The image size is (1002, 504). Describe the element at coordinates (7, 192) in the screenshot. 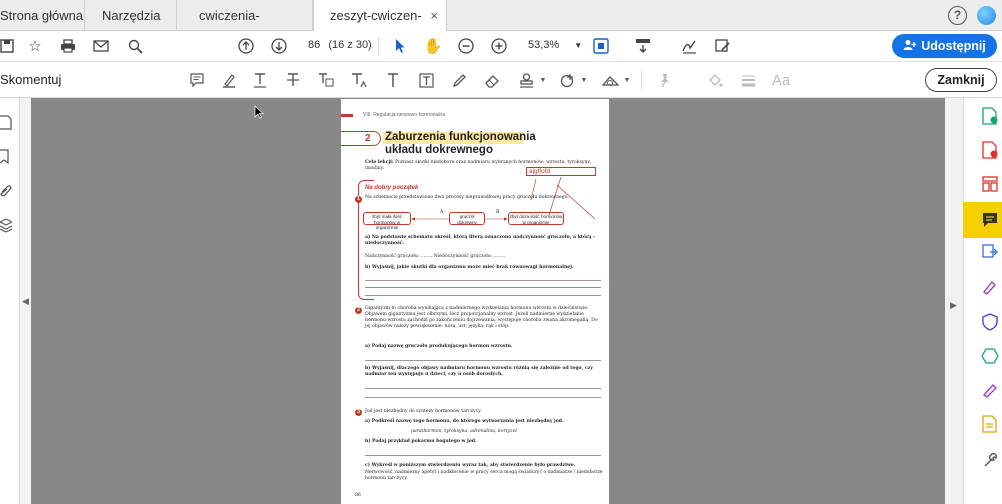

I see `attachments-icon` at that location.